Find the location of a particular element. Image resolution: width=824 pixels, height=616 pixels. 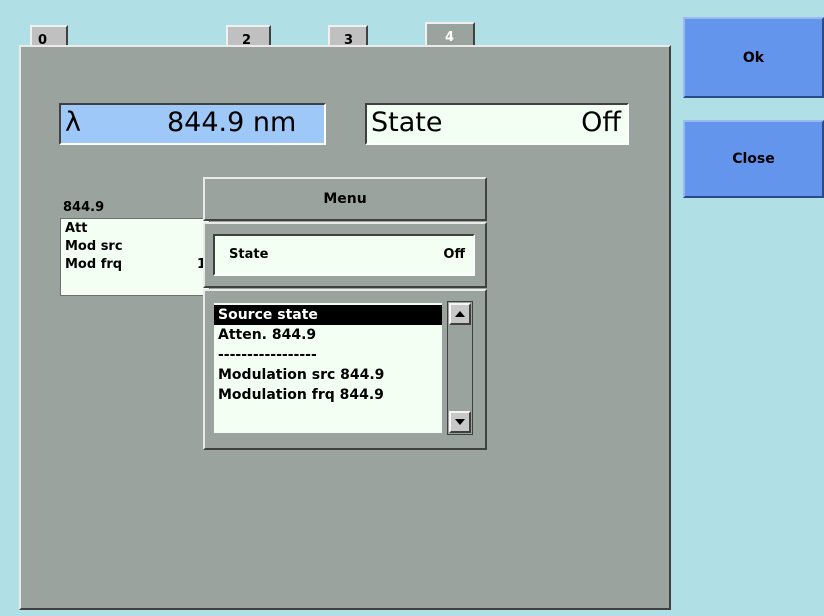

close-button: Close is located at coordinates (753, 159).